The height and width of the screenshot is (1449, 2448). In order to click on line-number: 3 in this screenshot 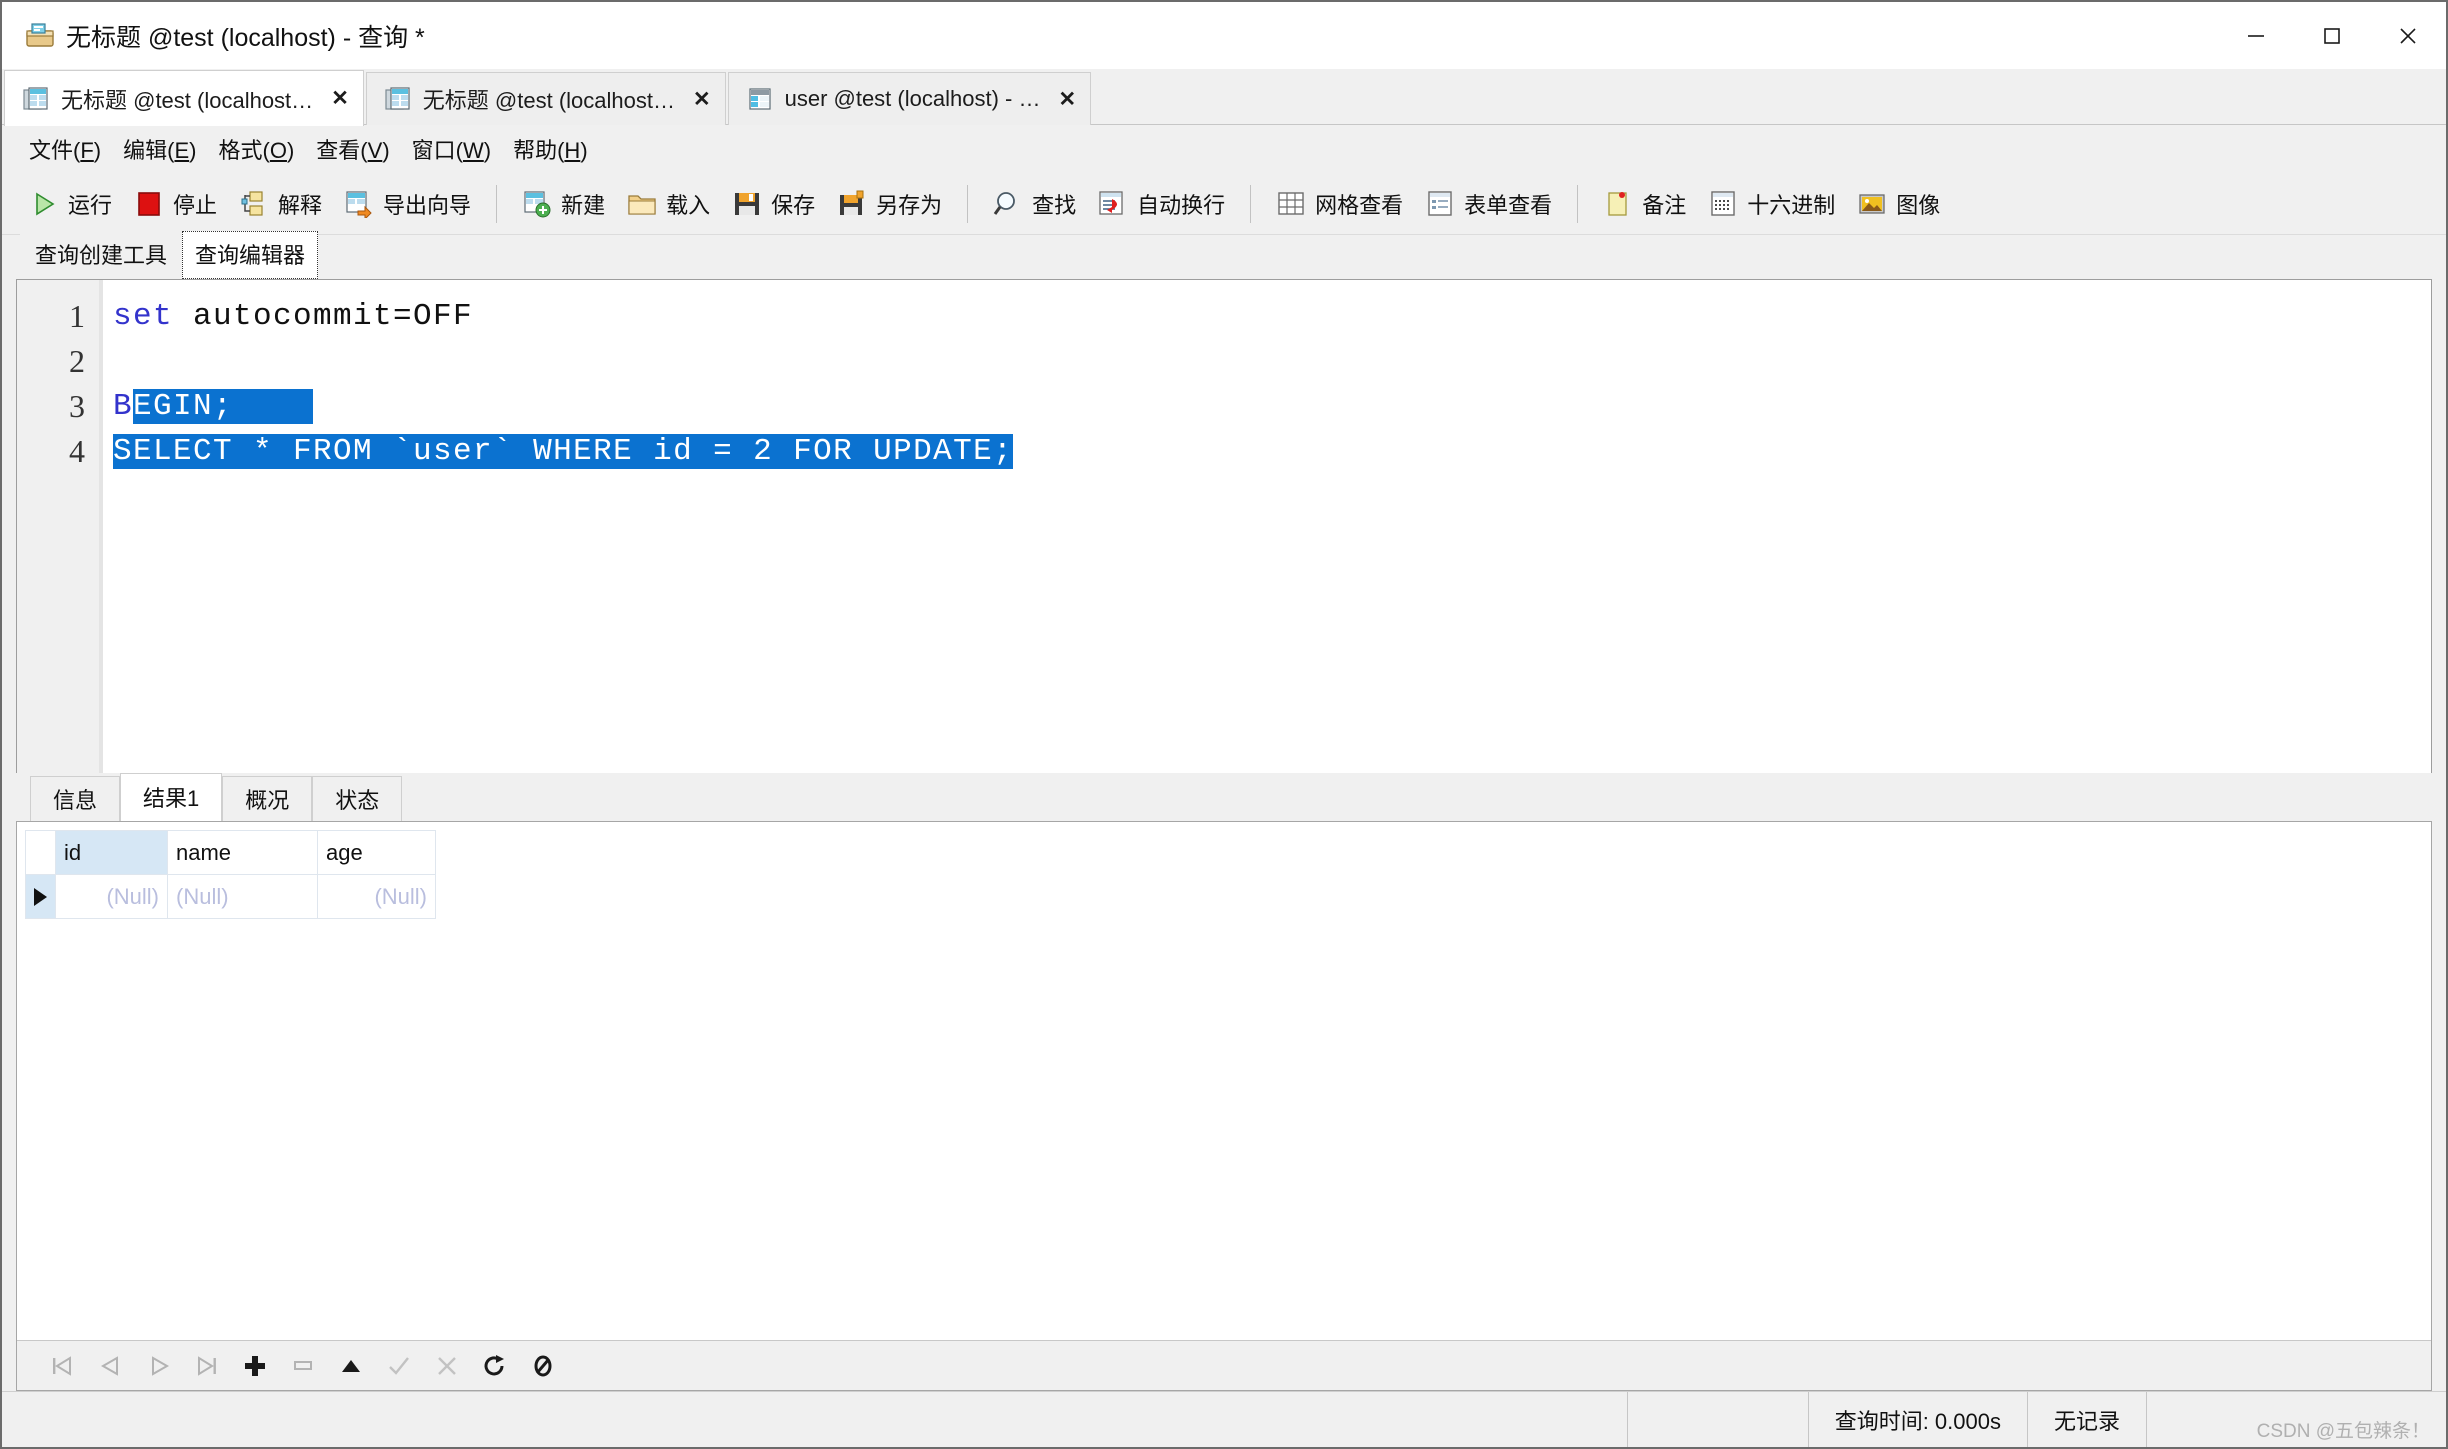, I will do `click(77, 406)`.